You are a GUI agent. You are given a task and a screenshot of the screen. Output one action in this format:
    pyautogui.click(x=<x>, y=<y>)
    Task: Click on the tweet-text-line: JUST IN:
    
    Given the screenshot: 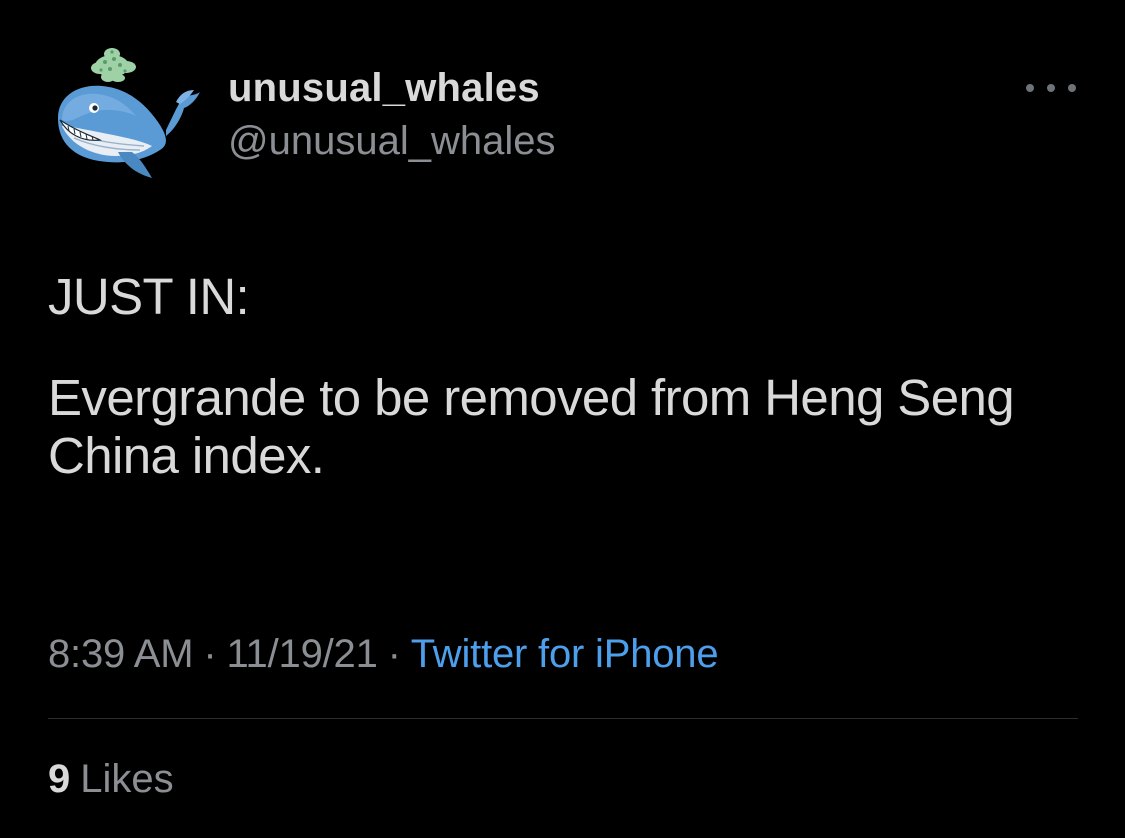 What is the action you would take?
    pyautogui.click(x=149, y=296)
    